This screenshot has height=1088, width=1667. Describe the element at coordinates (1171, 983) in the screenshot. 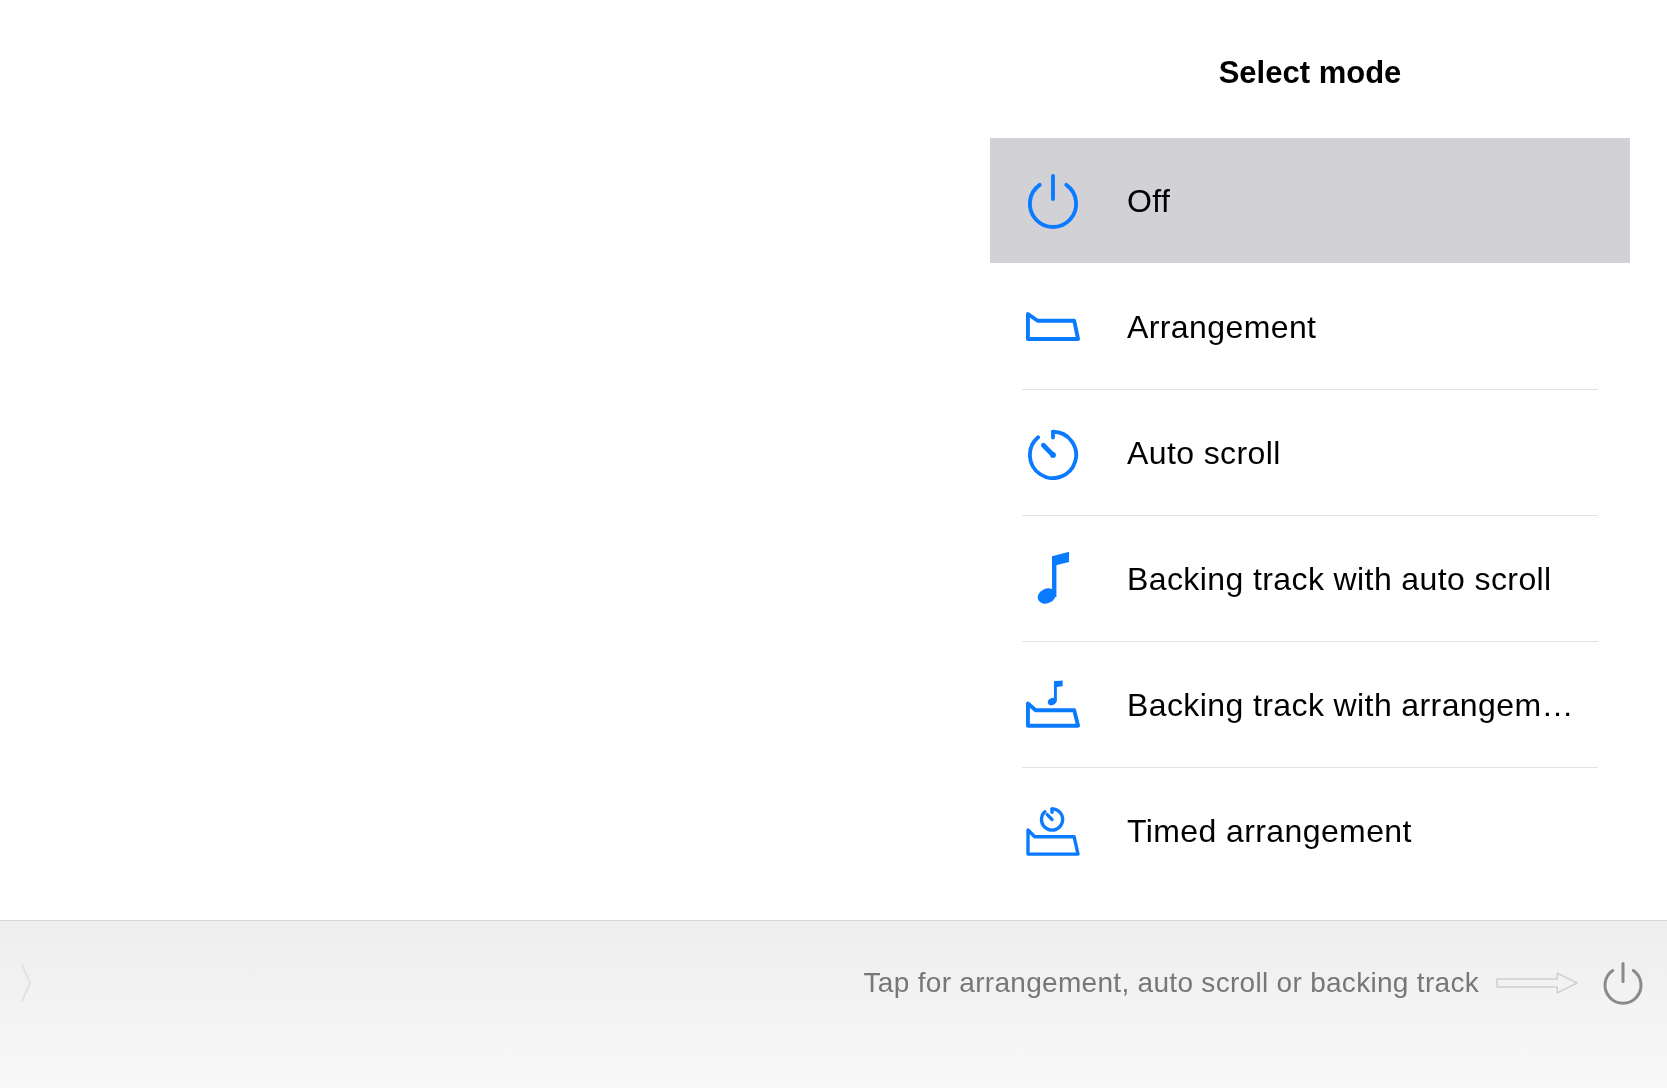

I see `hint-text: Tap for arrangement, auto scroll or backing track` at that location.